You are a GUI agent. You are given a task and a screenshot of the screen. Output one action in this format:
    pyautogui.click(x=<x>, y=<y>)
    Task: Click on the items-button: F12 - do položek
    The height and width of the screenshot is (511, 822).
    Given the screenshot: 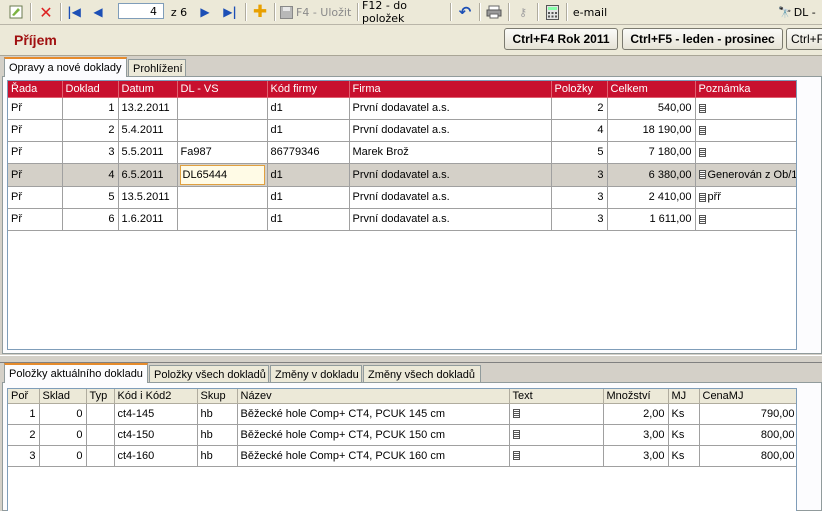 What is the action you would take?
    pyautogui.click(x=404, y=12)
    